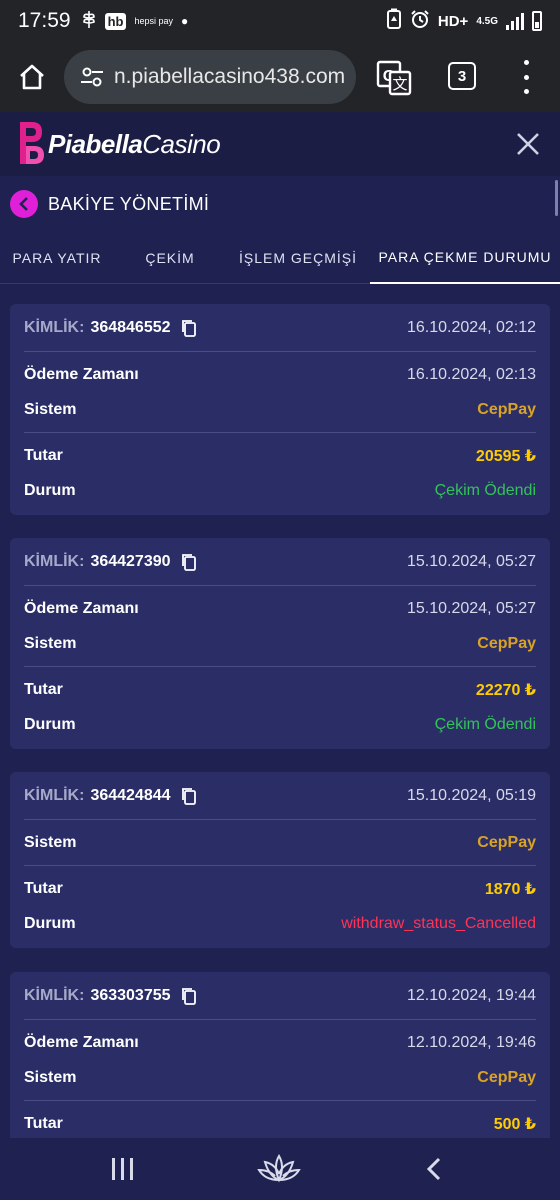 The image size is (560, 1200). Describe the element at coordinates (487, 21) in the screenshot. I see `network-type-icon: 4.5G` at that location.